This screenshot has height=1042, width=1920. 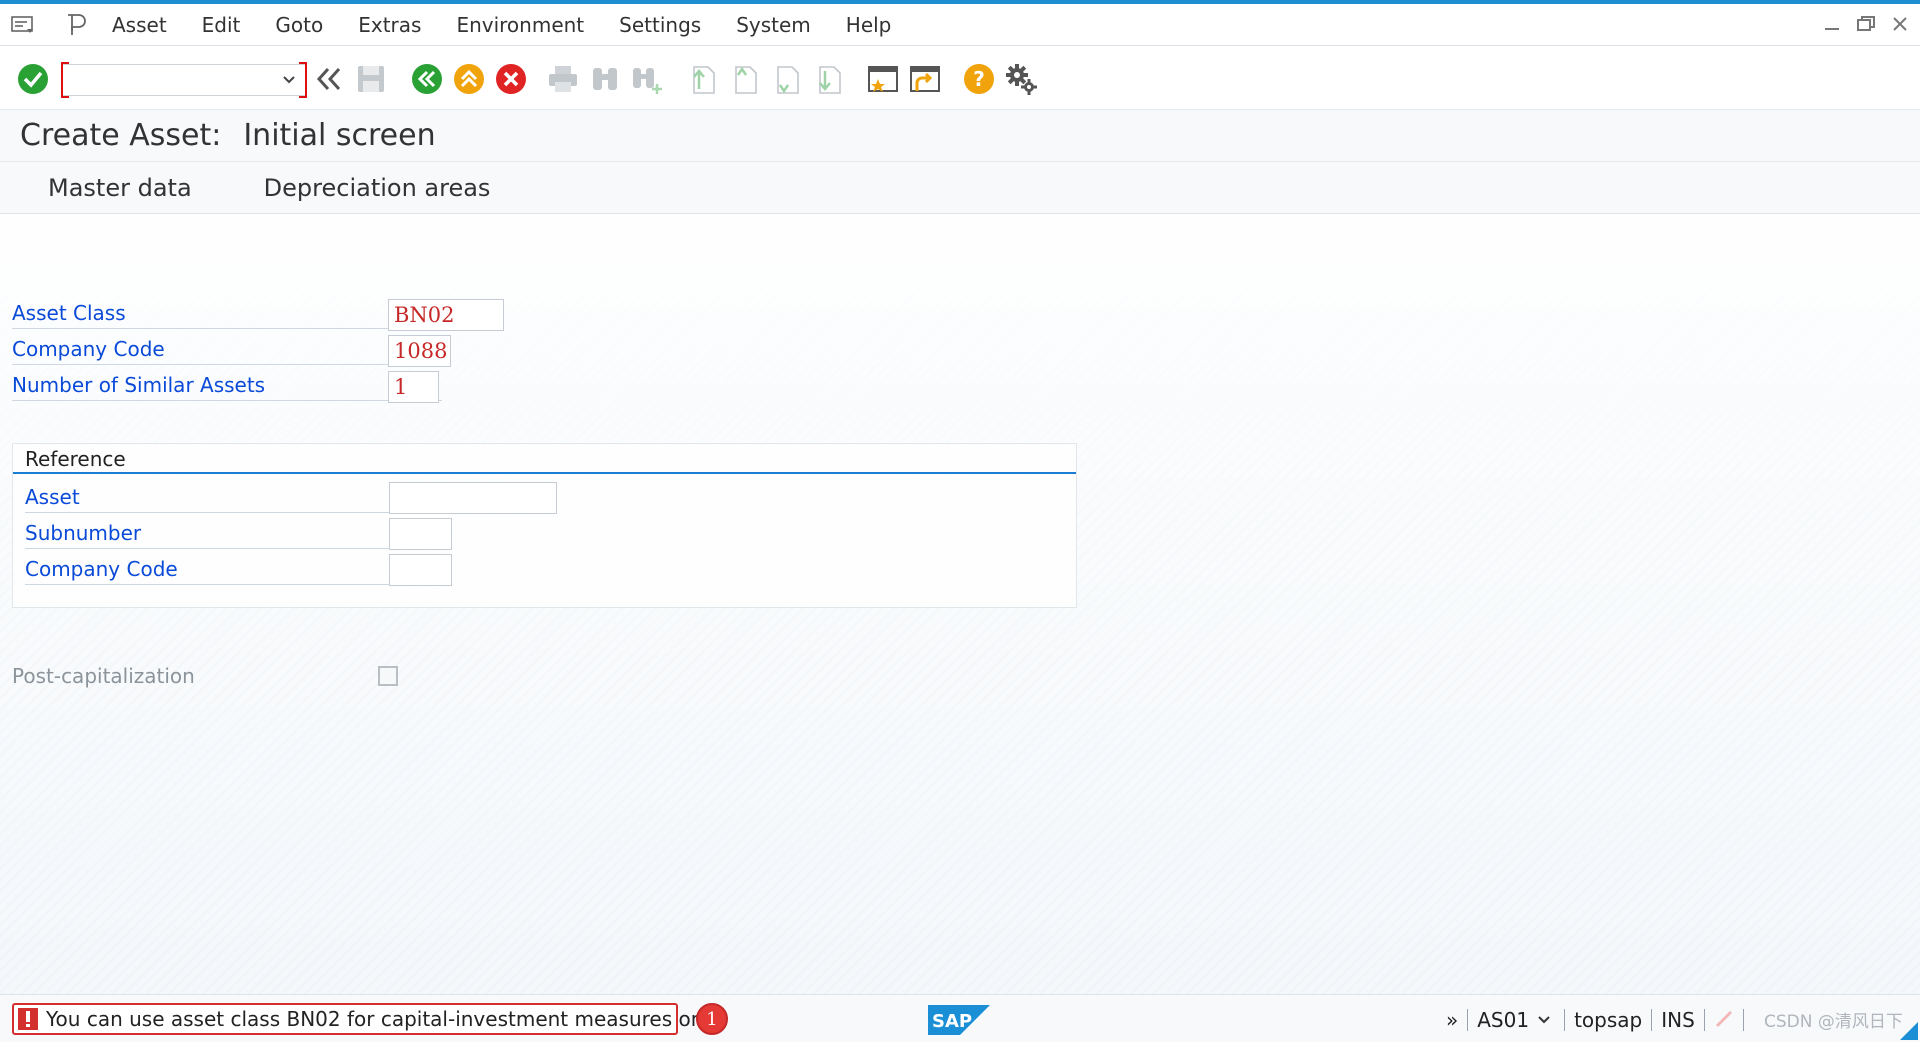 What do you see at coordinates (75, 459) in the screenshot?
I see `reference-title: Reference` at bounding box center [75, 459].